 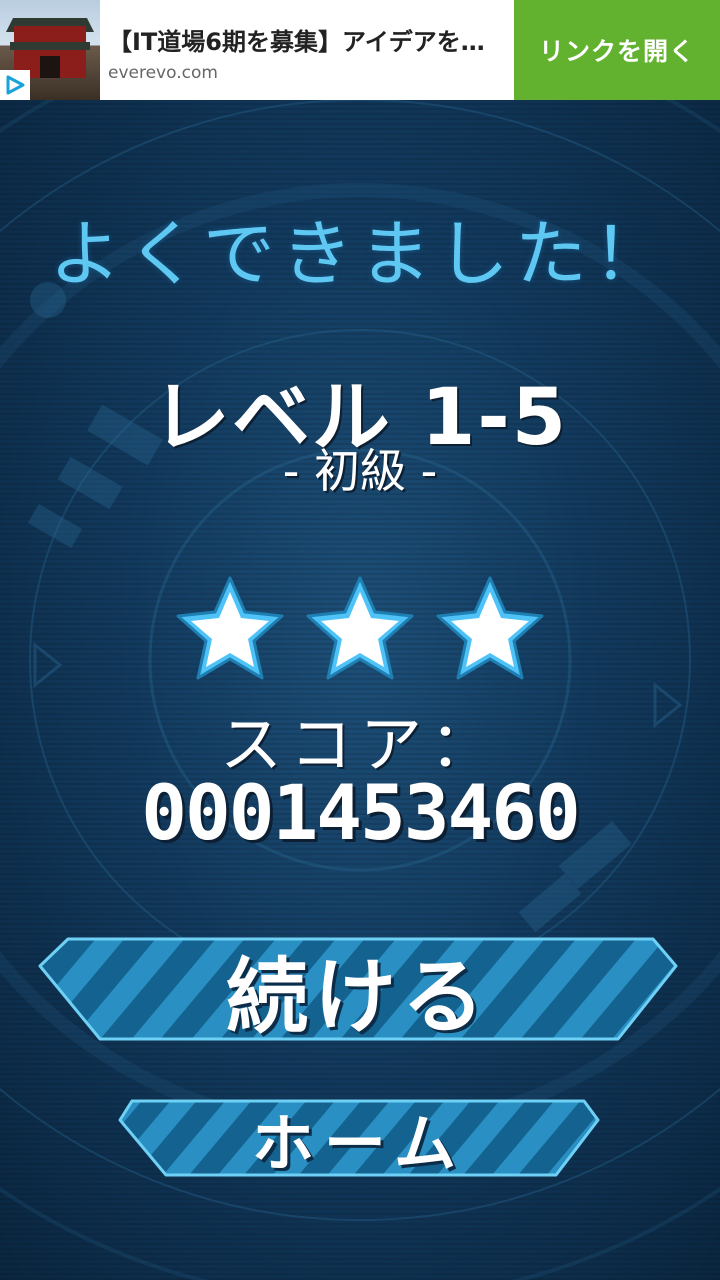 I want to click on continue-button: 続ける, so click(x=358, y=990).